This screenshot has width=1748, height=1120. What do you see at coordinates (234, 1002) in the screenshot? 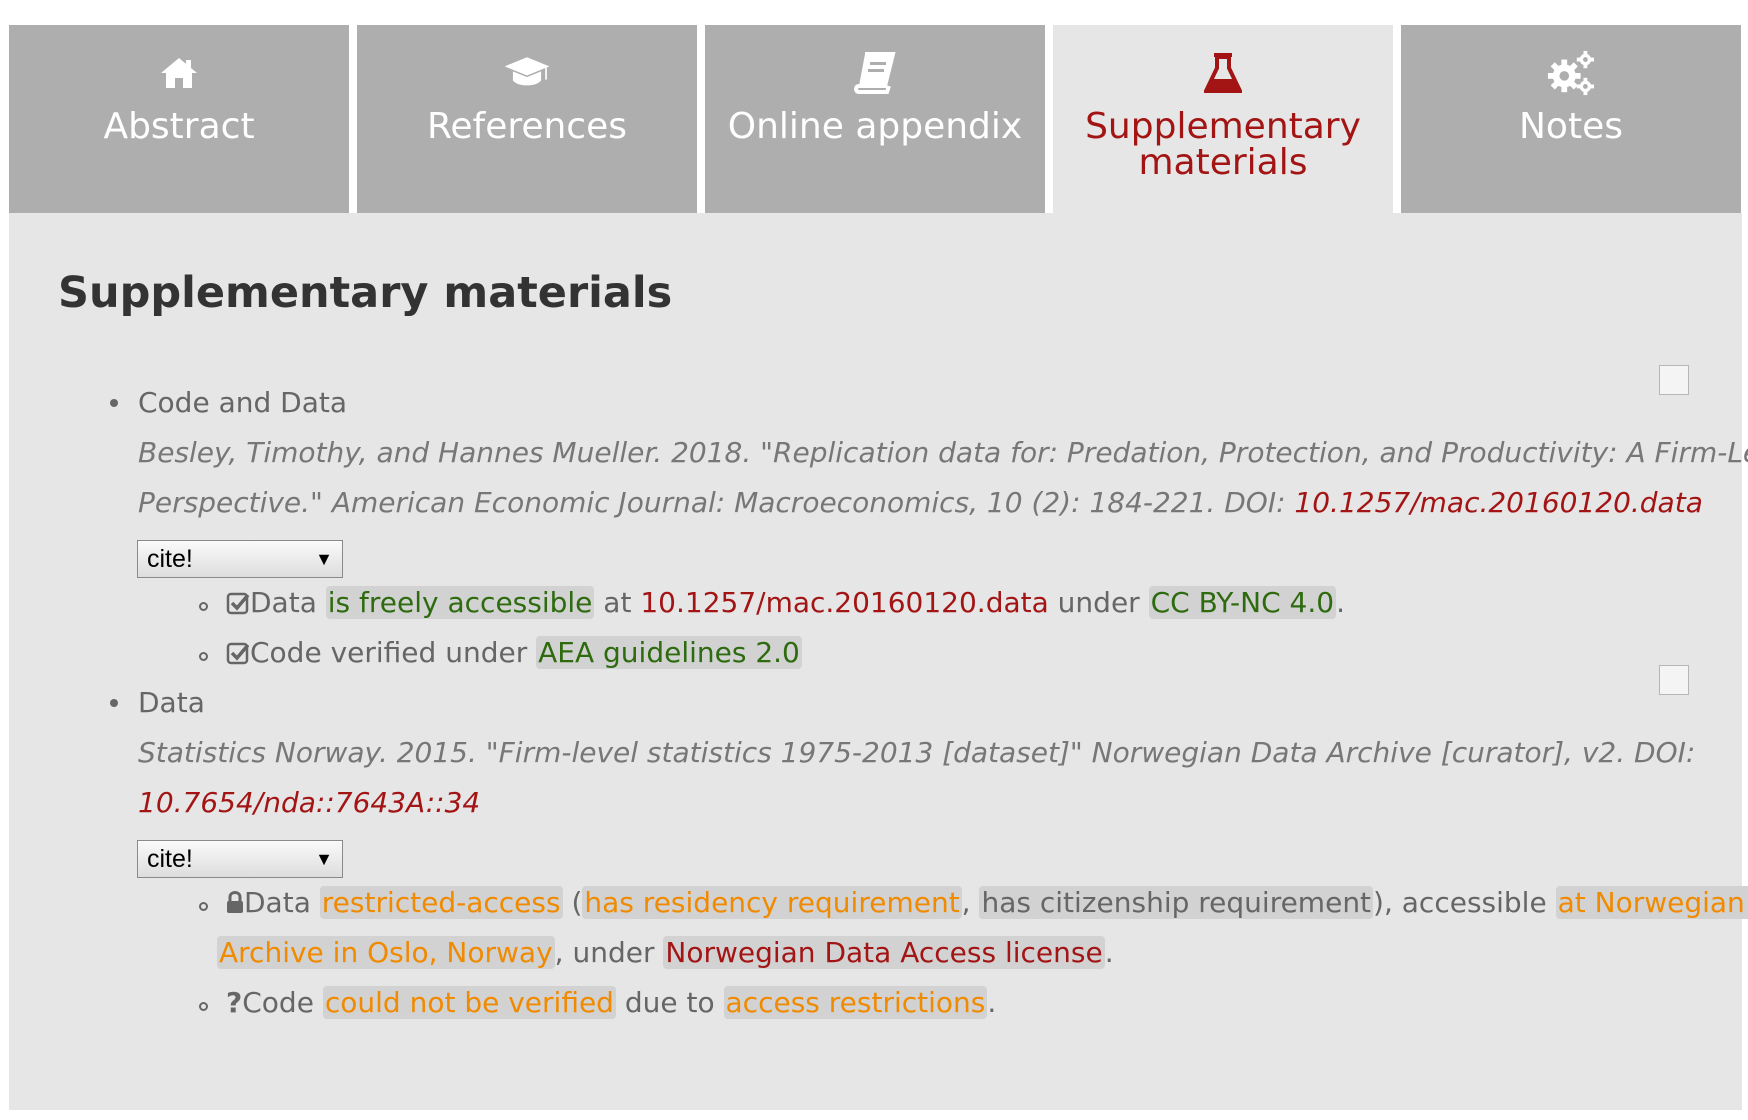
I see `question-icon: ?` at bounding box center [234, 1002].